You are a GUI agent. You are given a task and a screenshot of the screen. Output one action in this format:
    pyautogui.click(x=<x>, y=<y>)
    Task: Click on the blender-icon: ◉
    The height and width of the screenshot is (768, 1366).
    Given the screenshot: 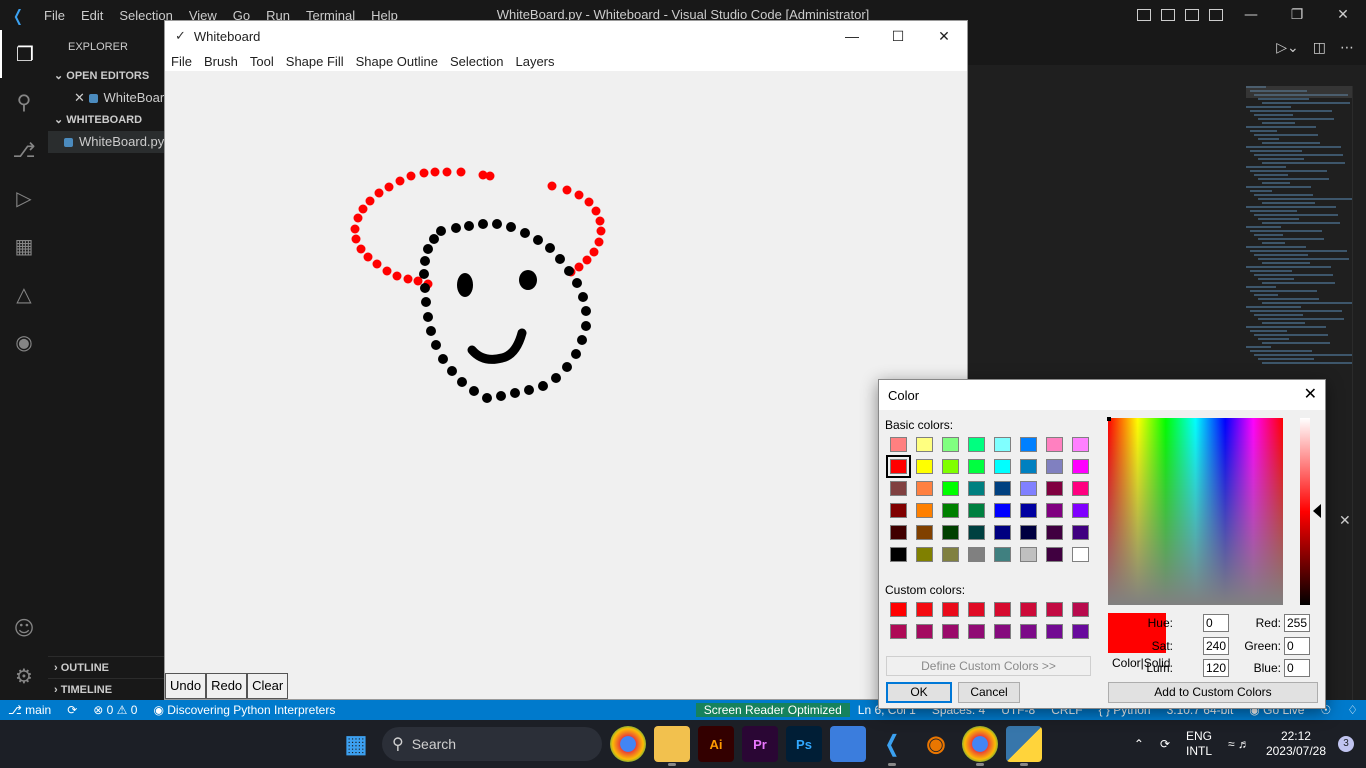 What is the action you would take?
    pyautogui.click(x=936, y=744)
    